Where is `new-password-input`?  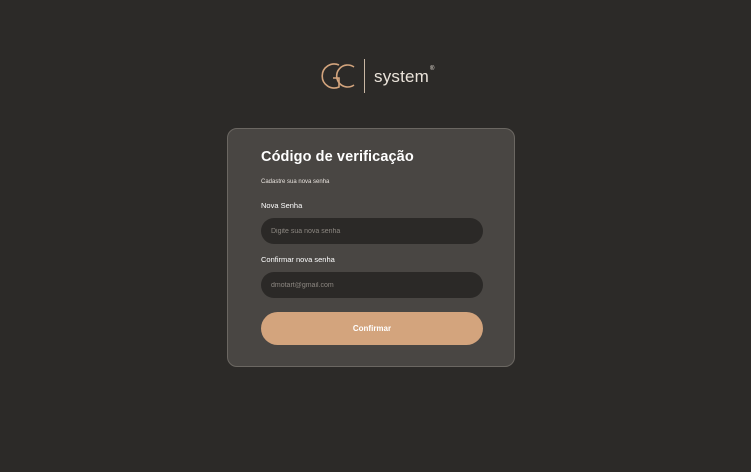 new-password-input is located at coordinates (372, 231).